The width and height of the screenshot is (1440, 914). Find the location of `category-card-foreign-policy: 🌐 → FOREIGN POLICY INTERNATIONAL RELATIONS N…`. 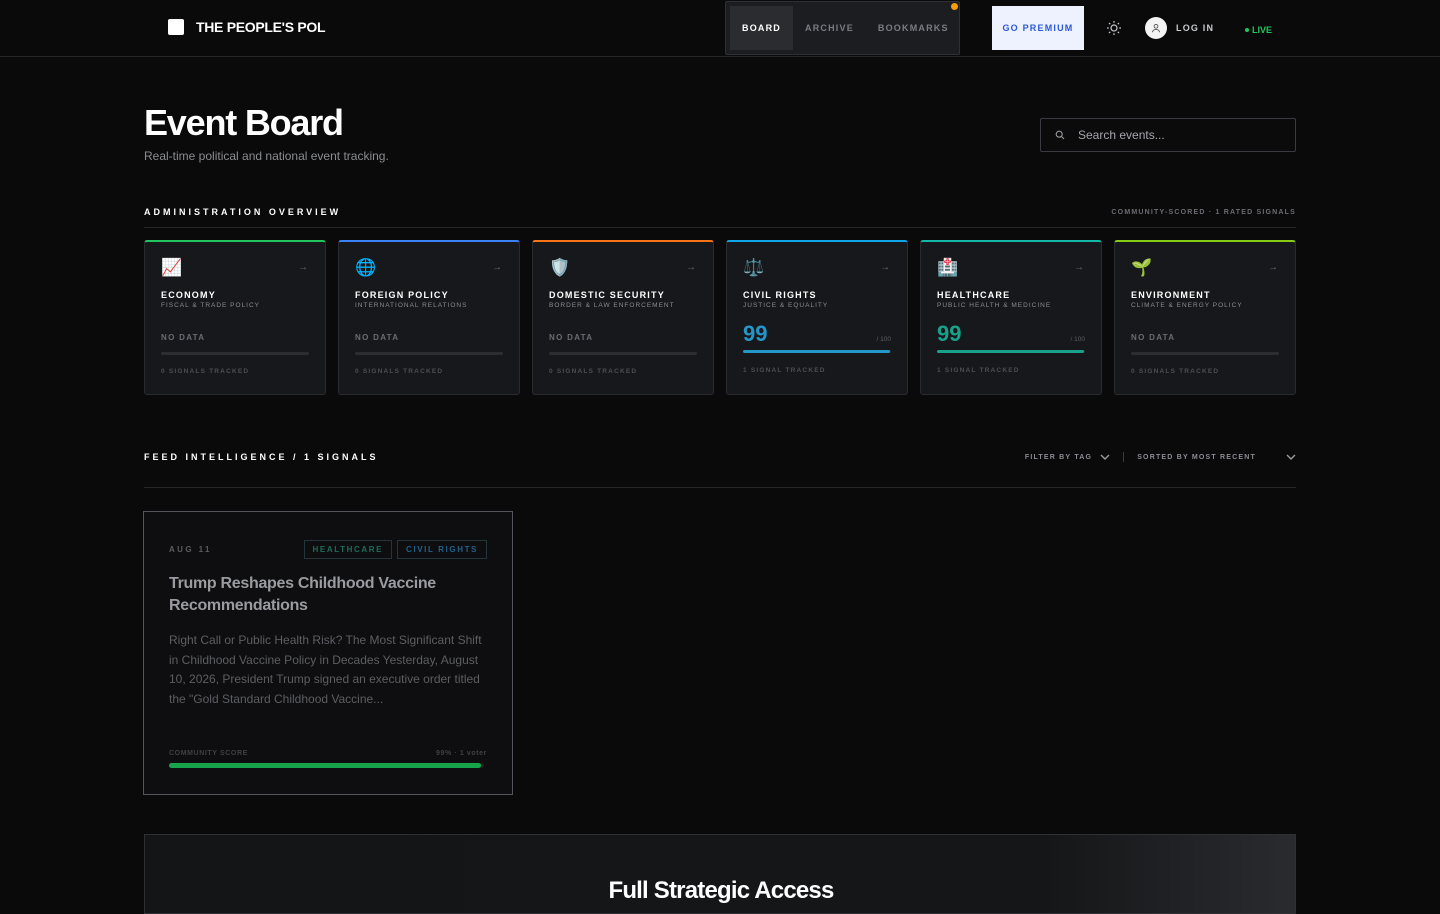

category-card-foreign-policy: 🌐 → FOREIGN POLICY INTERNATIONAL RELATIONS N… is located at coordinates (429, 317).